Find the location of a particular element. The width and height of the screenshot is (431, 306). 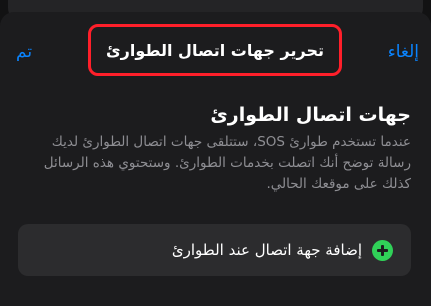

section-heading: جهات اتصال الطوارئ is located at coordinates (310, 115).